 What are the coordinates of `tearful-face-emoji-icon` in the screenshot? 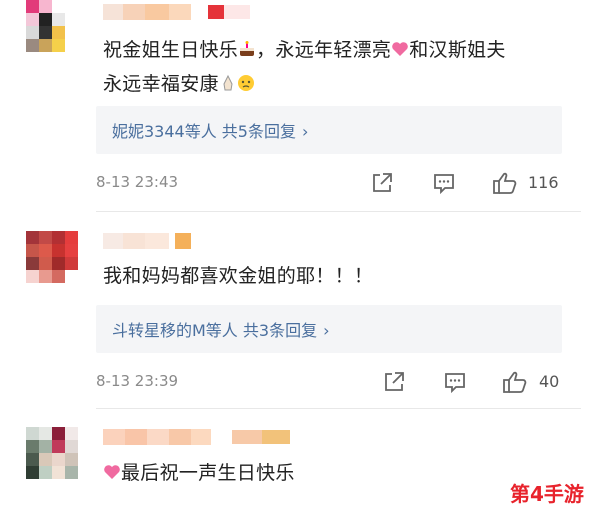 It's located at (246, 80).